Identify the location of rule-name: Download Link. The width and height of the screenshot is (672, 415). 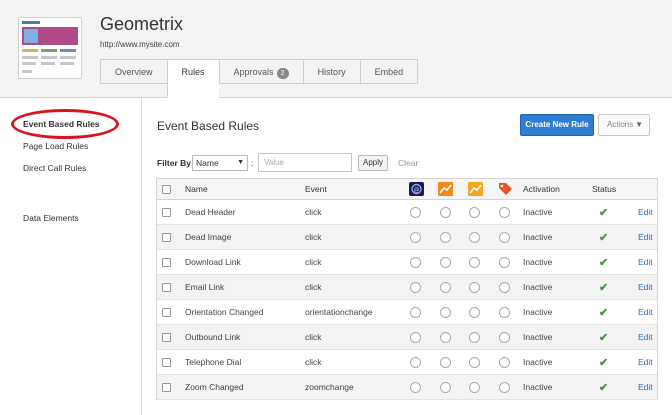
(213, 262).